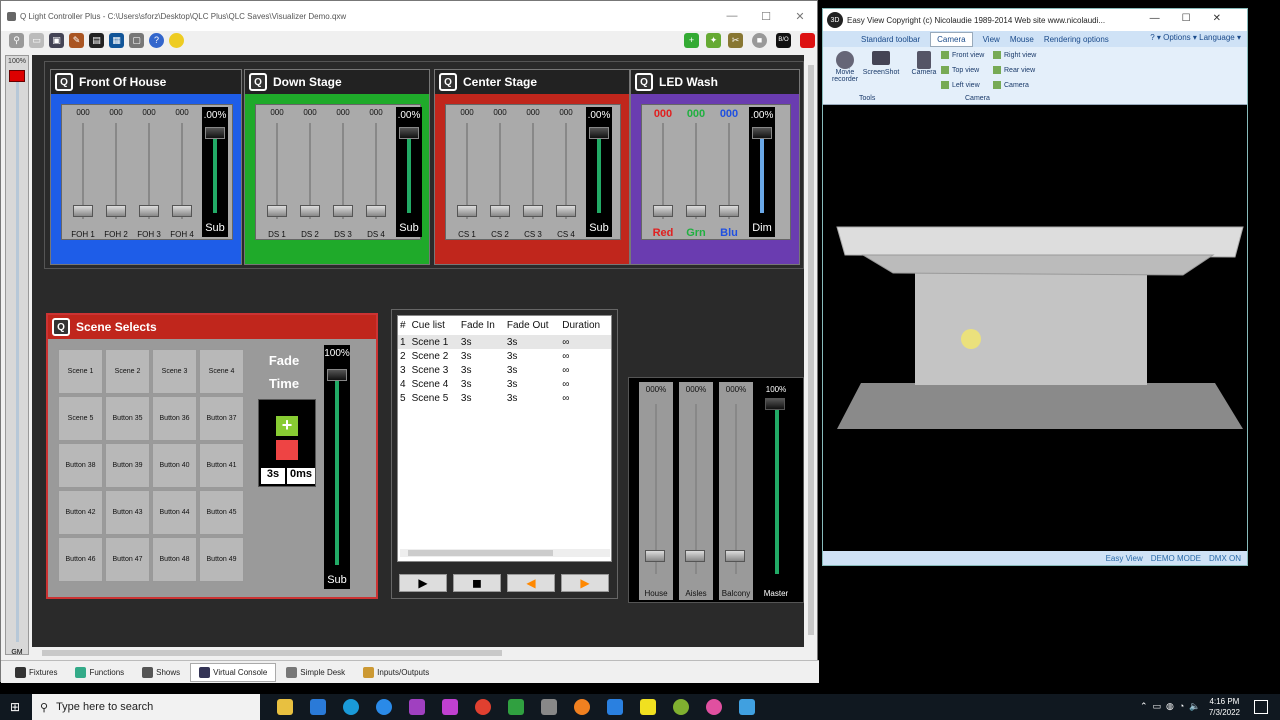 This screenshot has width=1280, height=720. I want to click on scene-button: Button 48, so click(174, 559).